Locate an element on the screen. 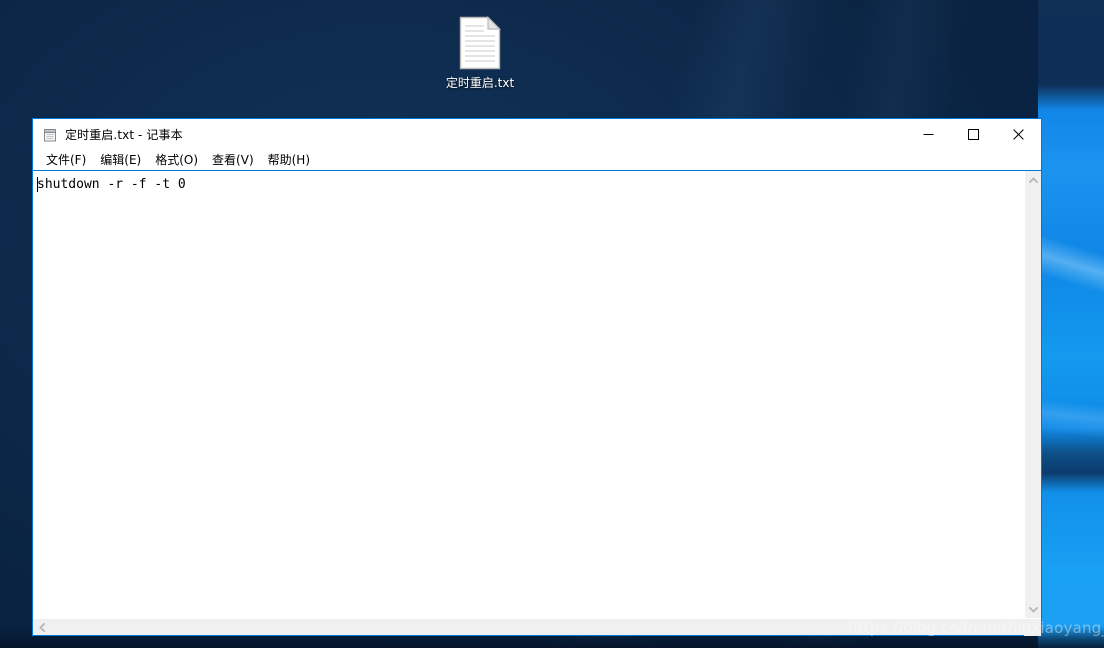  menu-item-format: 格式(O) is located at coordinates (176, 160).